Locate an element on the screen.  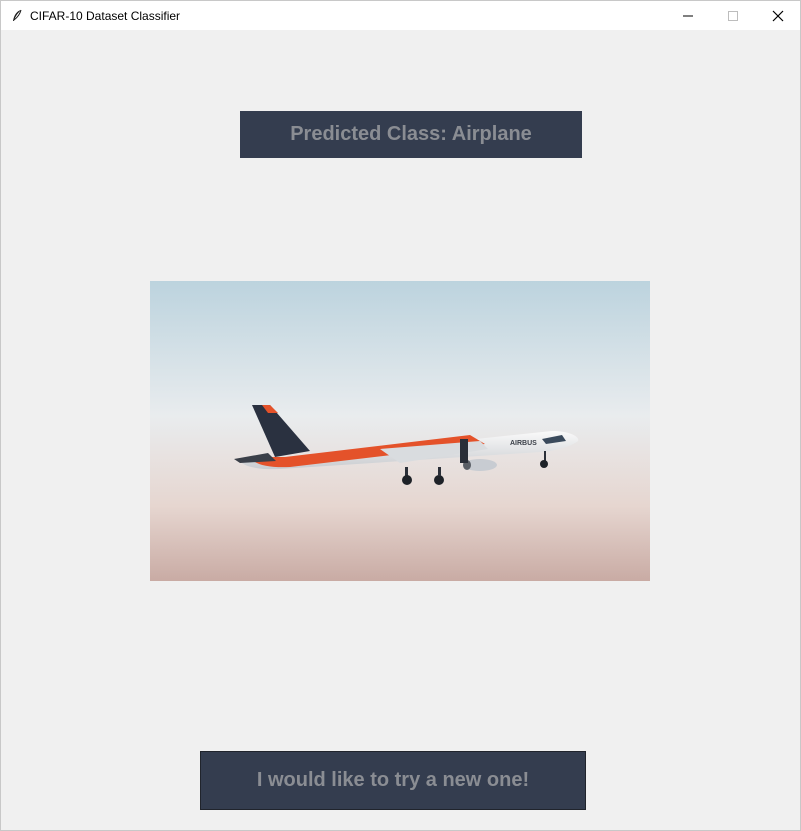
minimize-button is located at coordinates (687, 15).